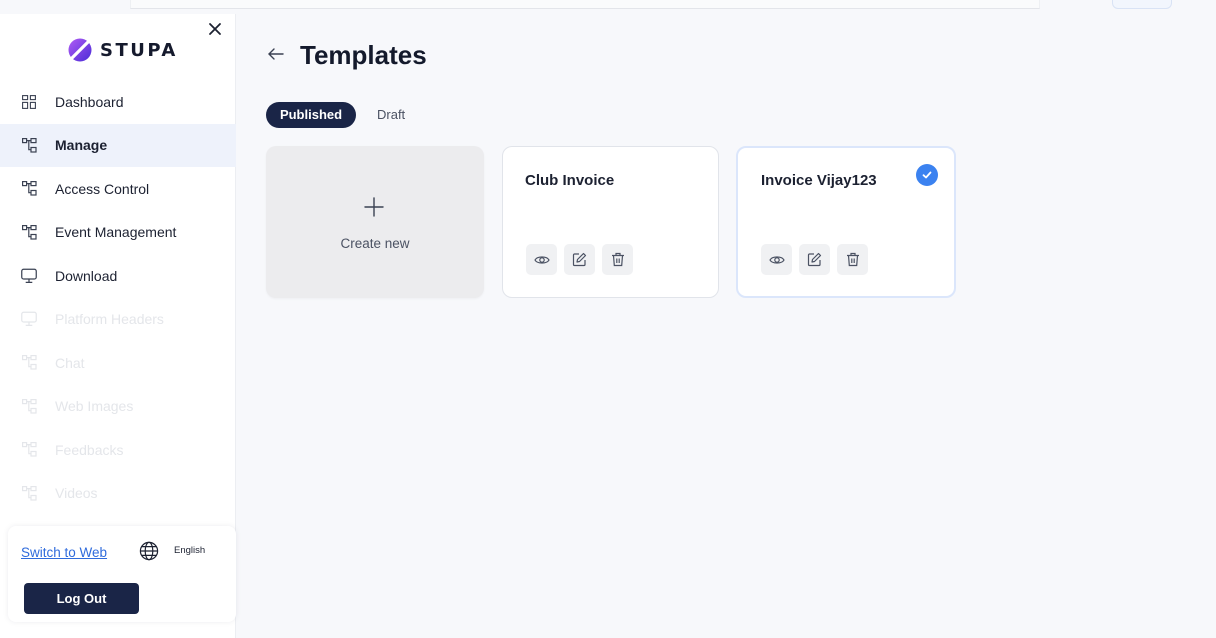 Image resolution: width=1216 pixels, height=638 pixels. I want to click on sidebar-item-feedbacks: Feedbacks, so click(118, 450).